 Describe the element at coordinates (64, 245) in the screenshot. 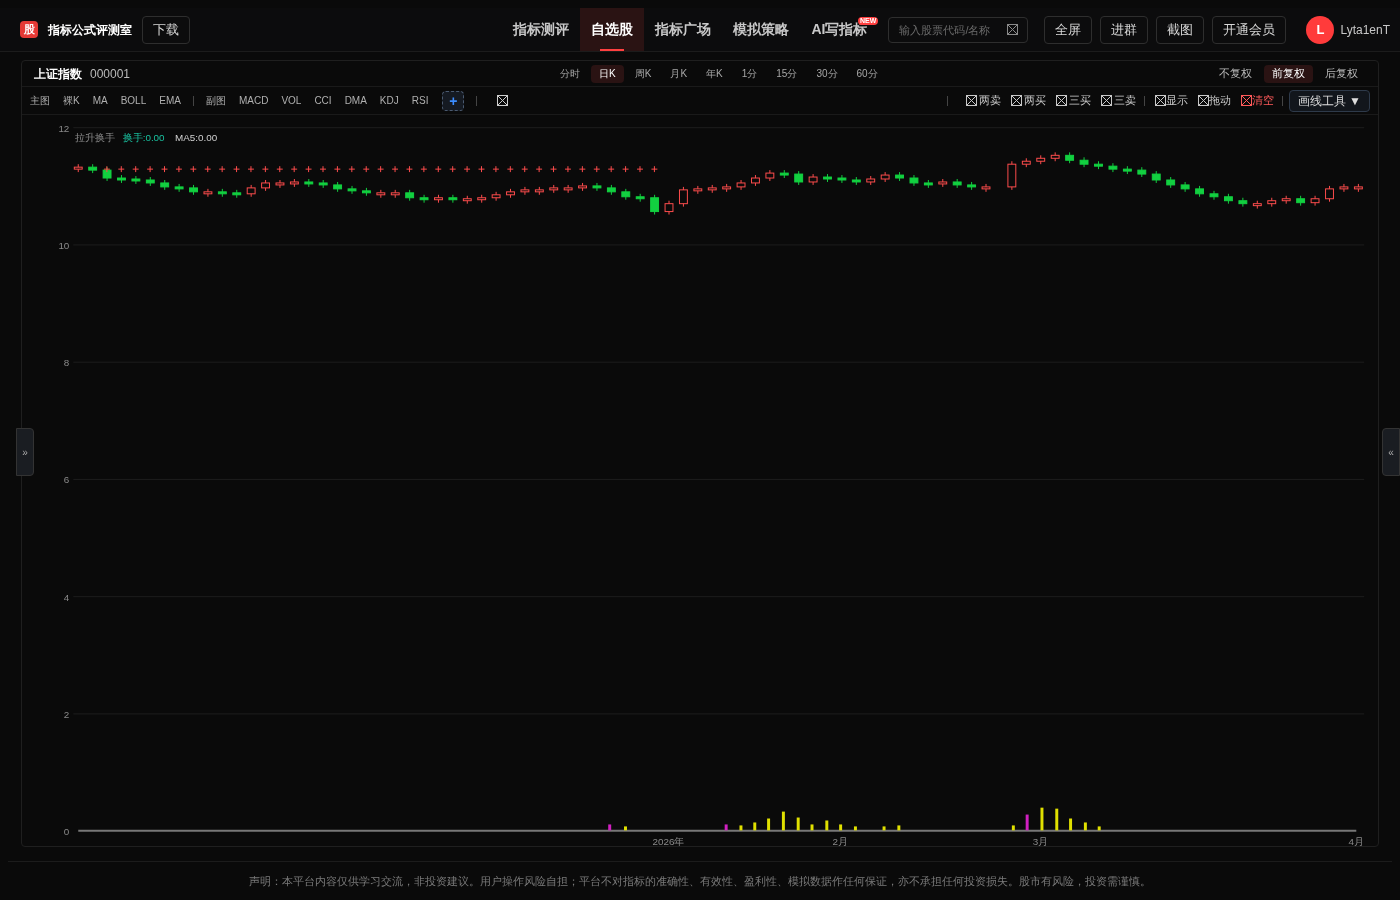

I see `y-axis-label: 10` at that location.